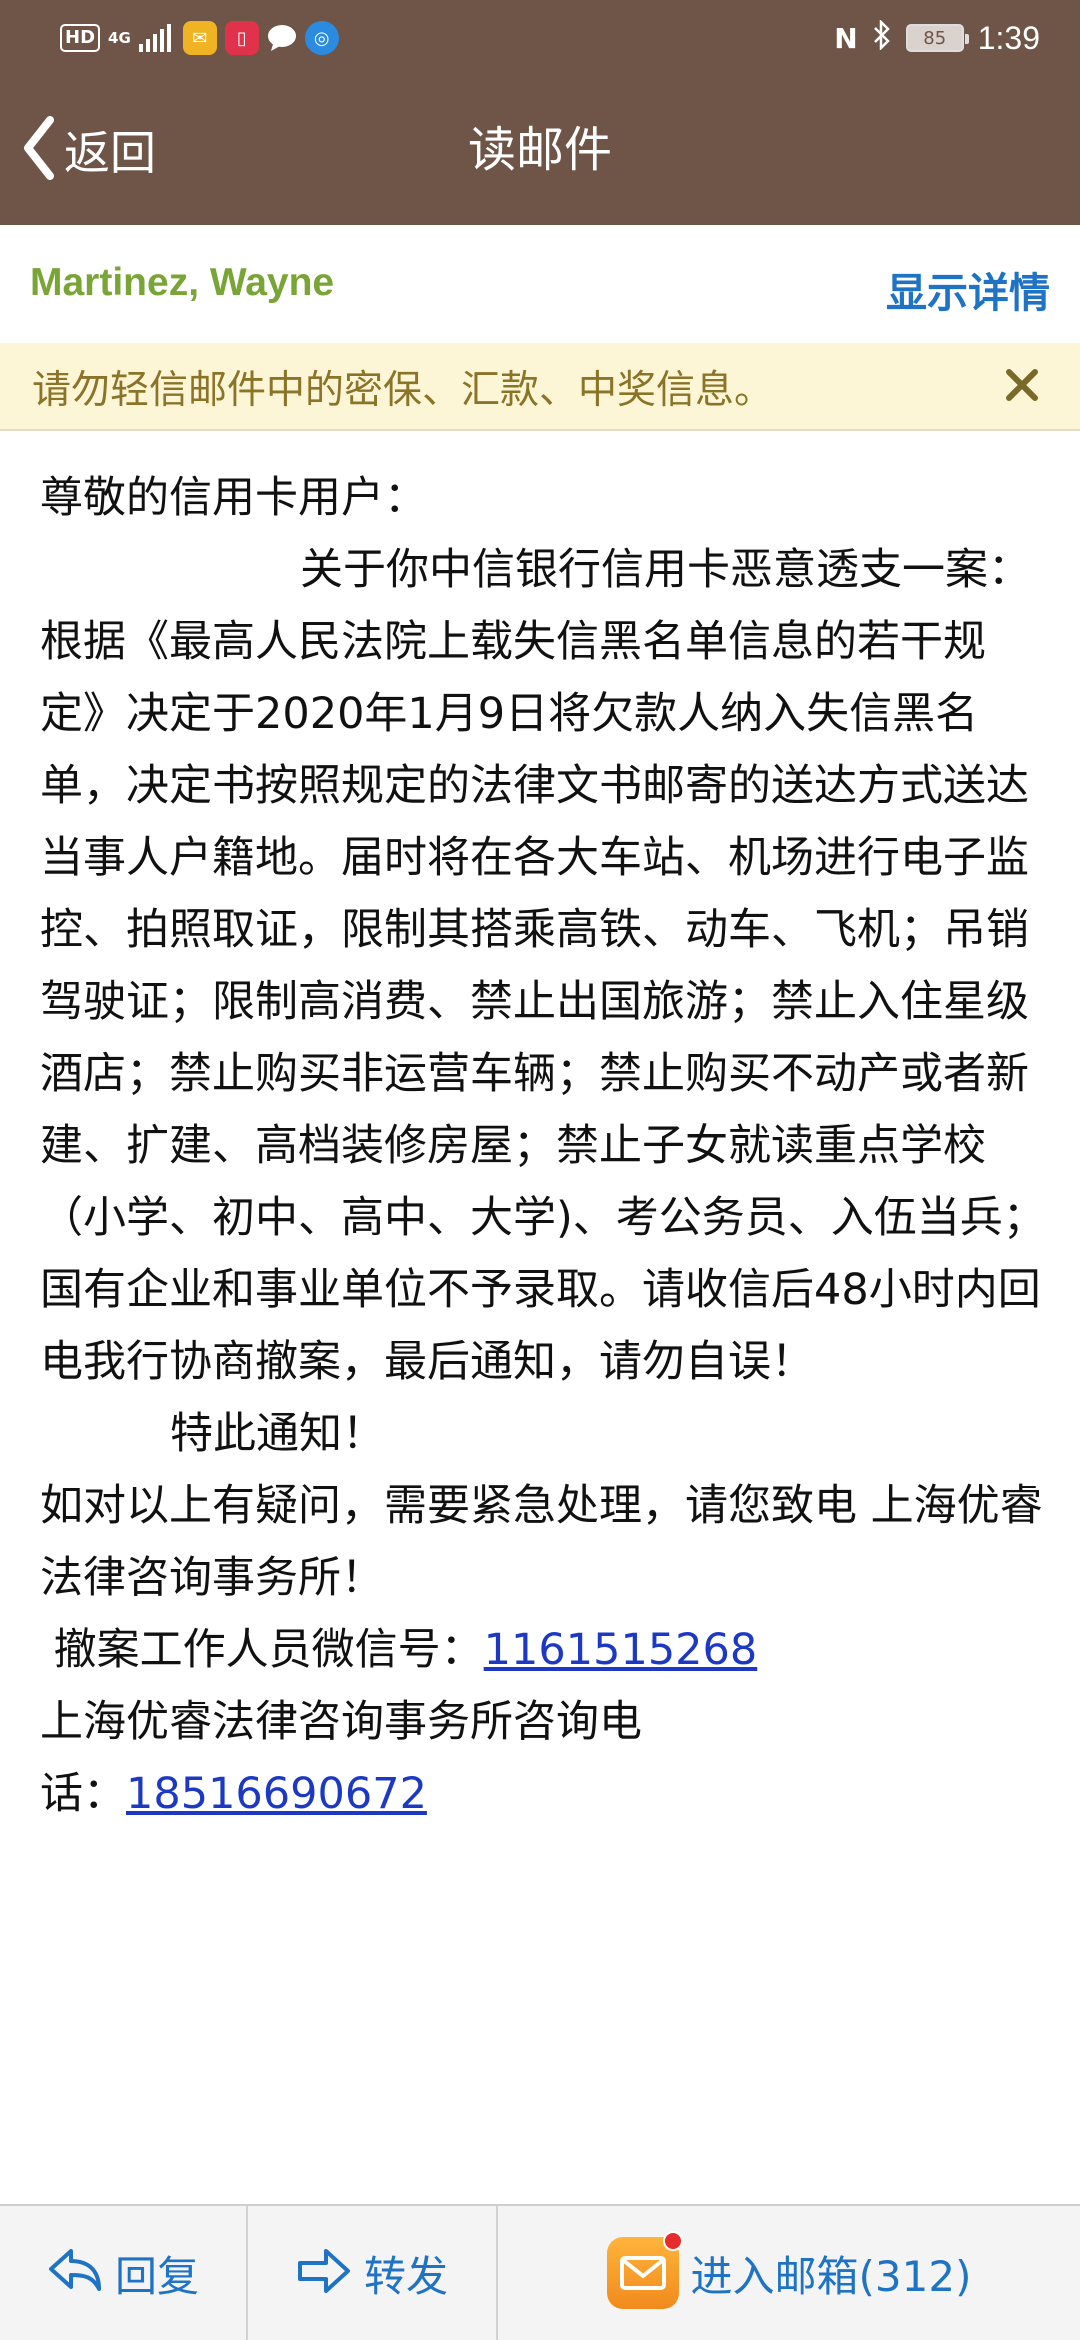  Describe the element at coordinates (324, 2273) in the screenshot. I see `forward-arrow-icon` at that location.